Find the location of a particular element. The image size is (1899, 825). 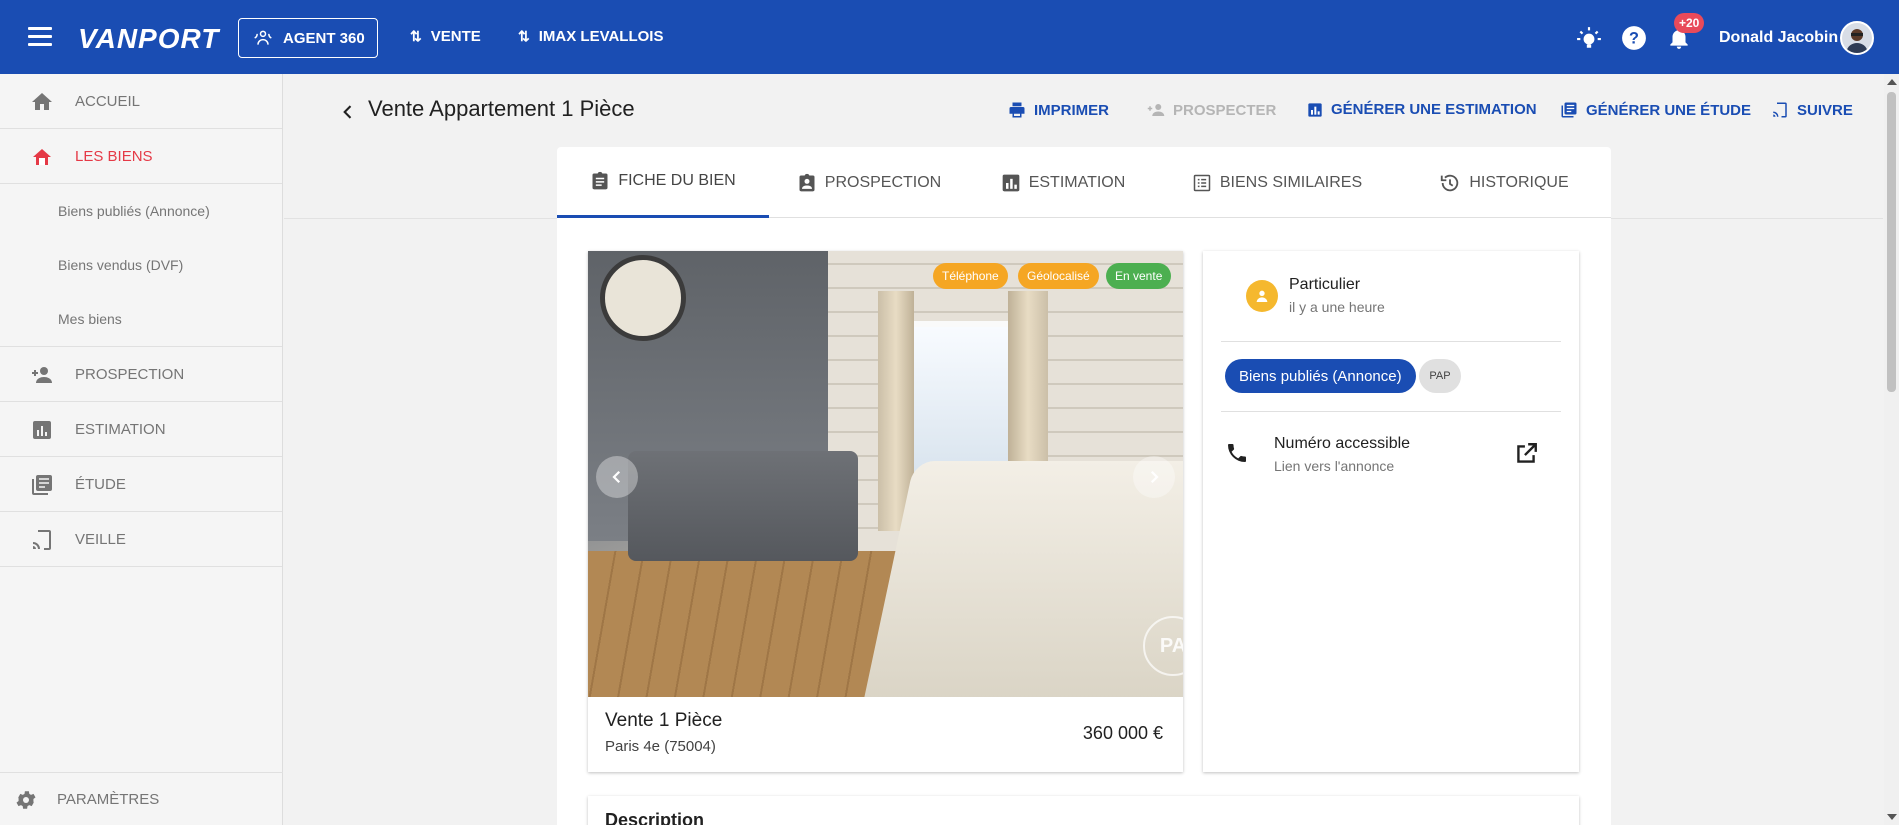

tab-label: FICHE DU BIEN is located at coordinates (677, 180).